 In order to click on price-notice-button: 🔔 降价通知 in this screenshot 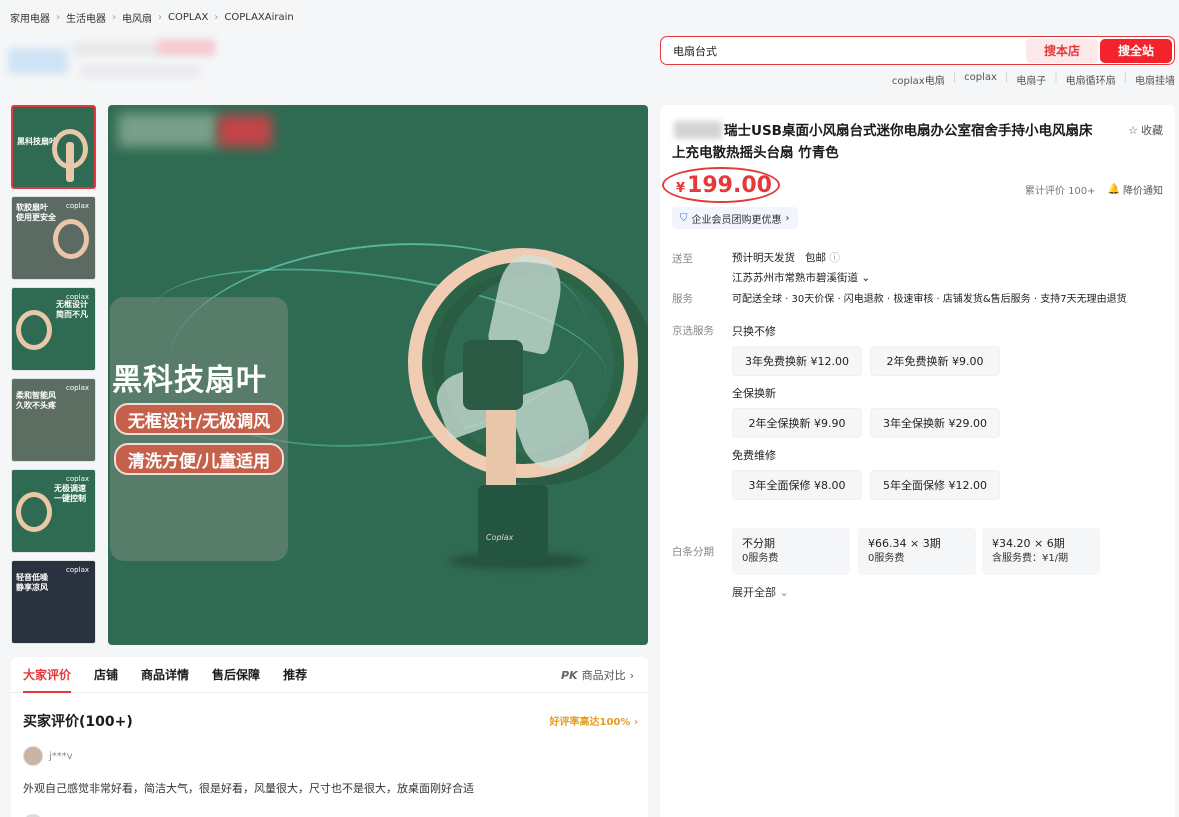, I will do `click(1135, 189)`.